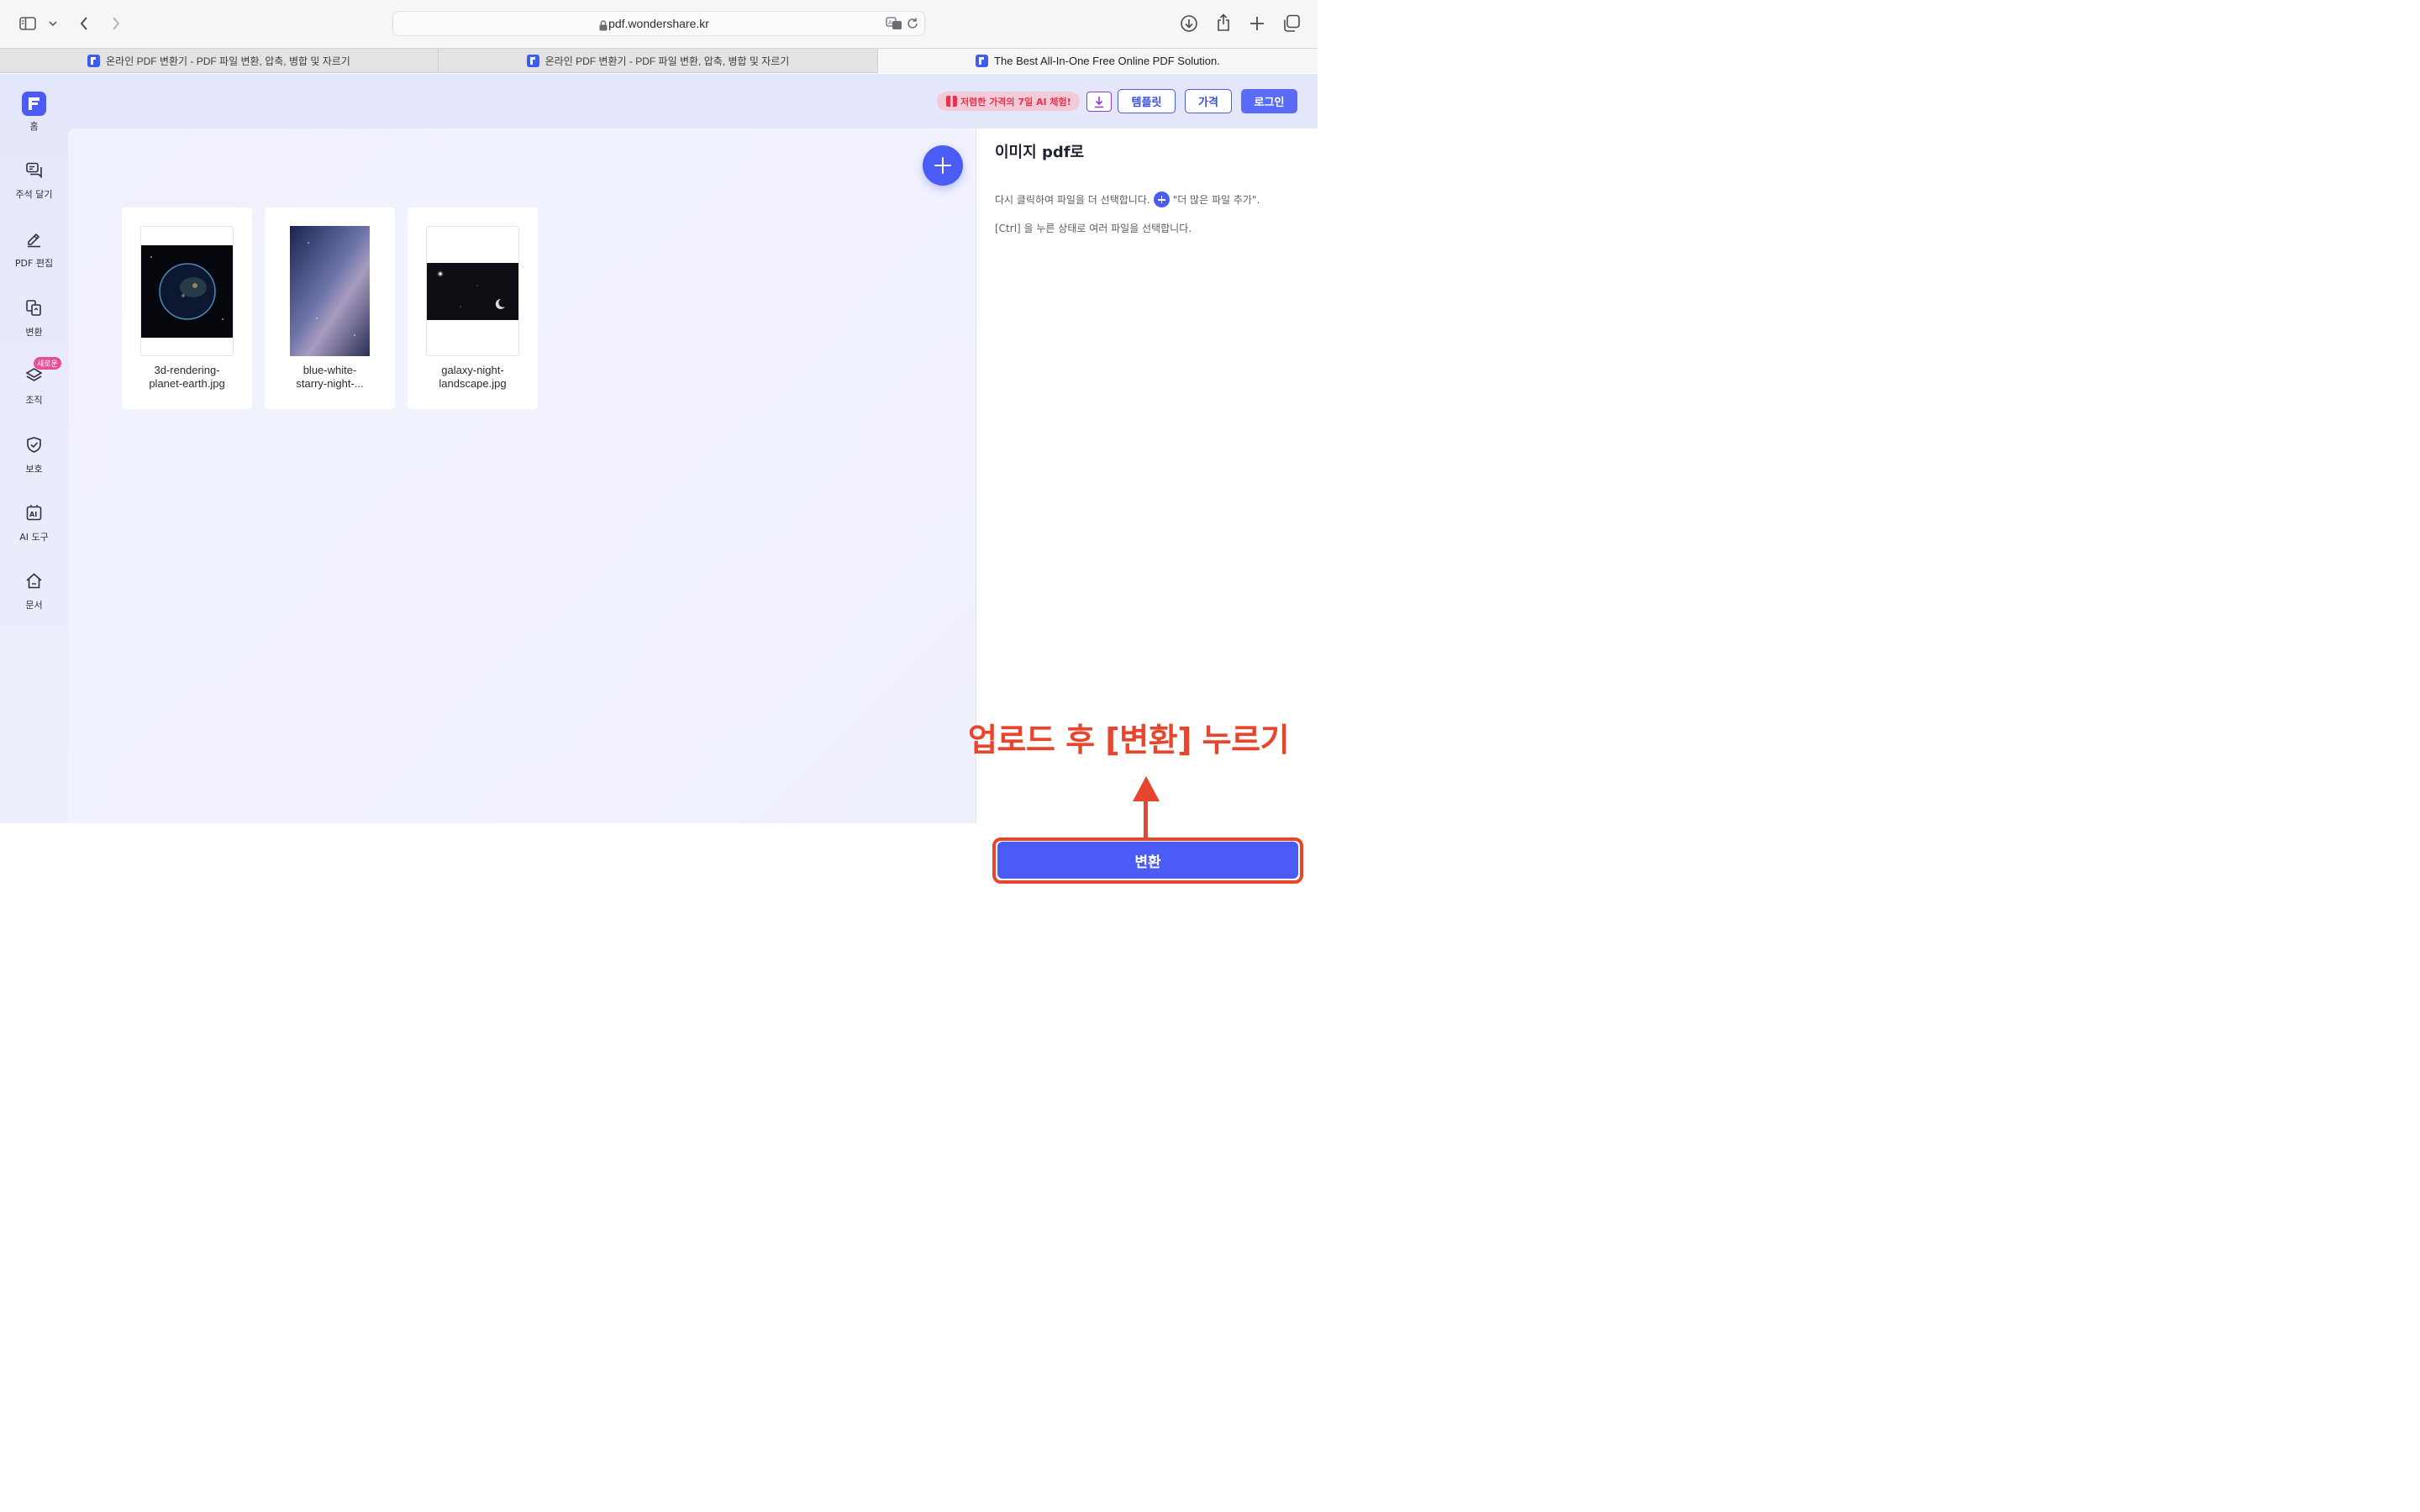 Image resolution: width=2420 pixels, height=1512 pixels. I want to click on sidebar-item-label: 주석 달기, so click(34, 194).